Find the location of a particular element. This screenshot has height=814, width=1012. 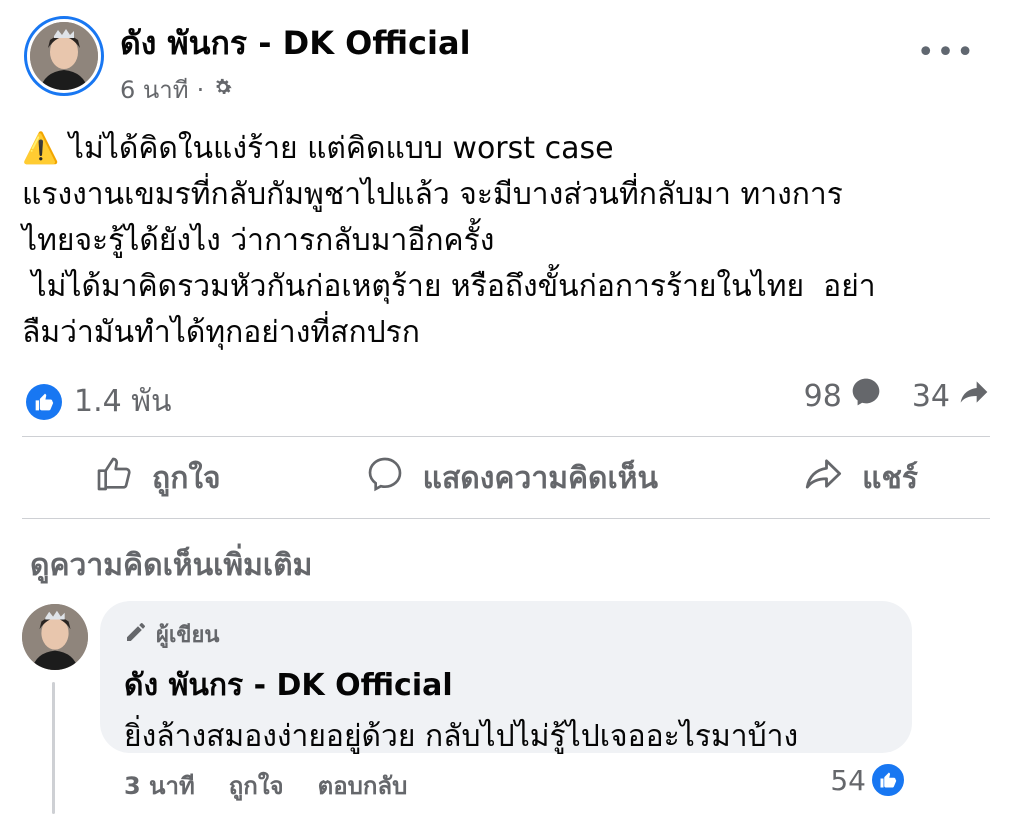

comment-thread-line is located at coordinates (53, 748).